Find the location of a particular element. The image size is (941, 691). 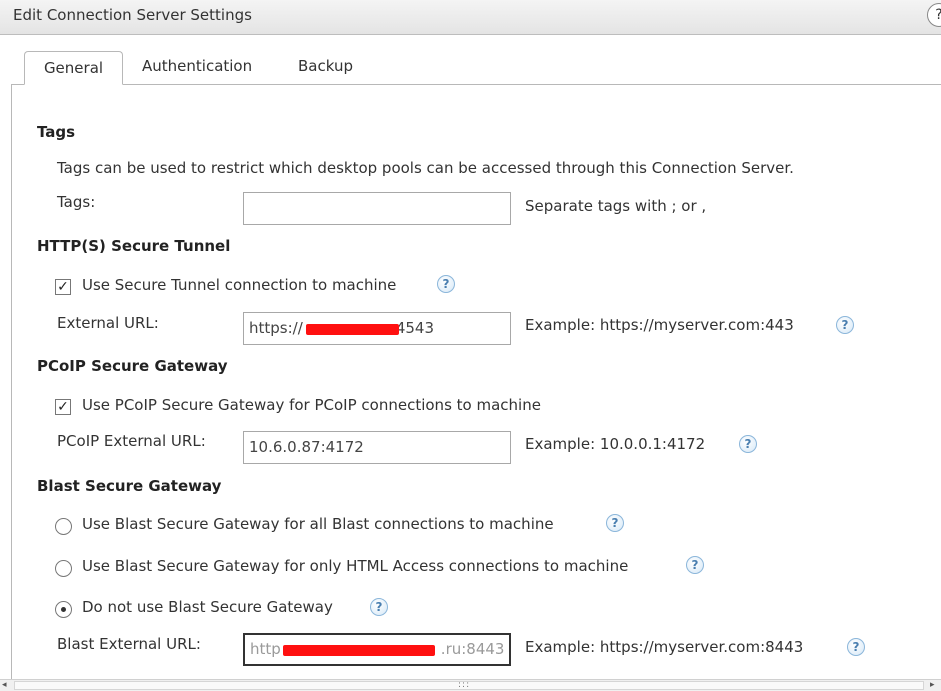

blast-heading: Blast Secure Gateway is located at coordinates (129, 486).